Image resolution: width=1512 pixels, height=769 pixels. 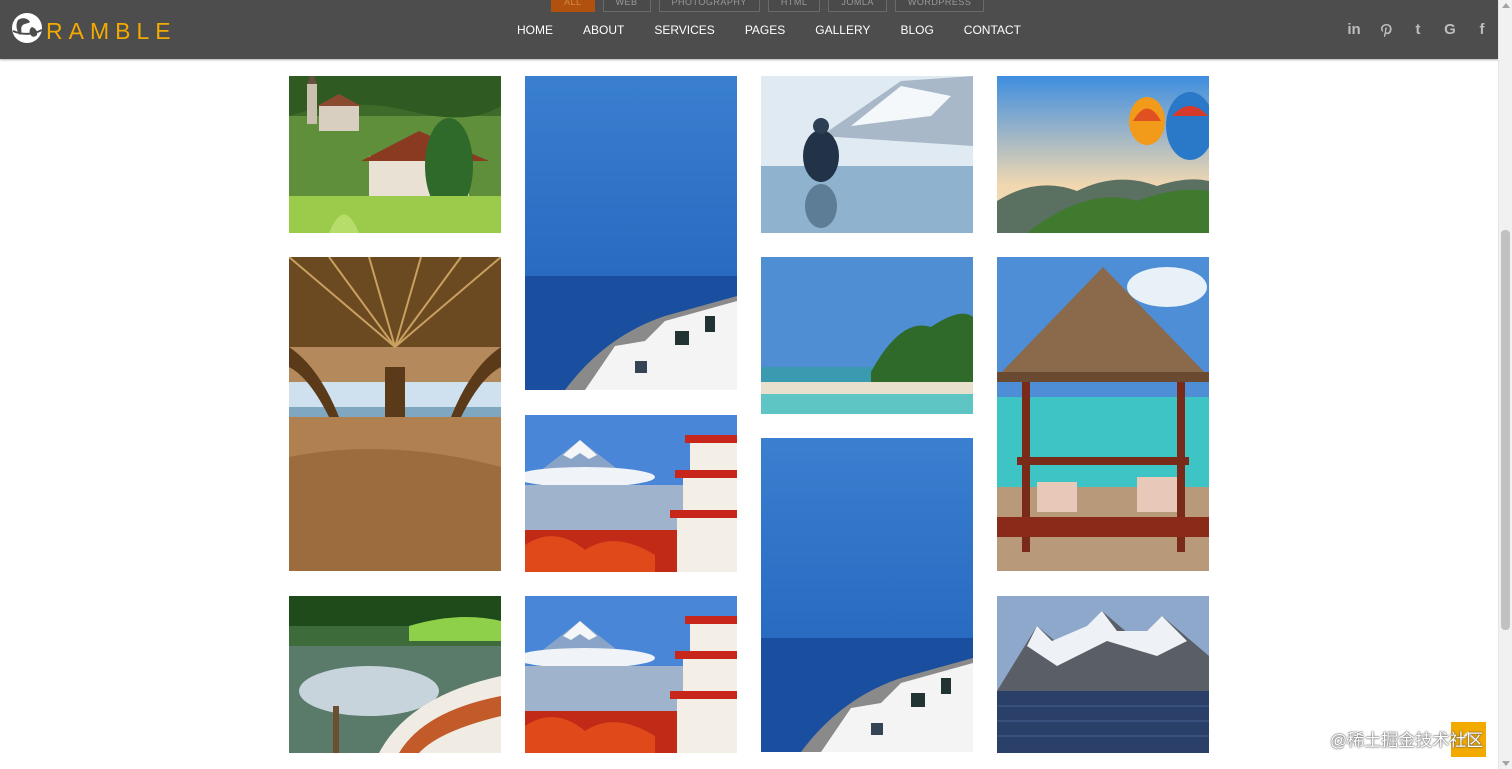 I want to click on nav-about: ABOUT, so click(x=603, y=30).